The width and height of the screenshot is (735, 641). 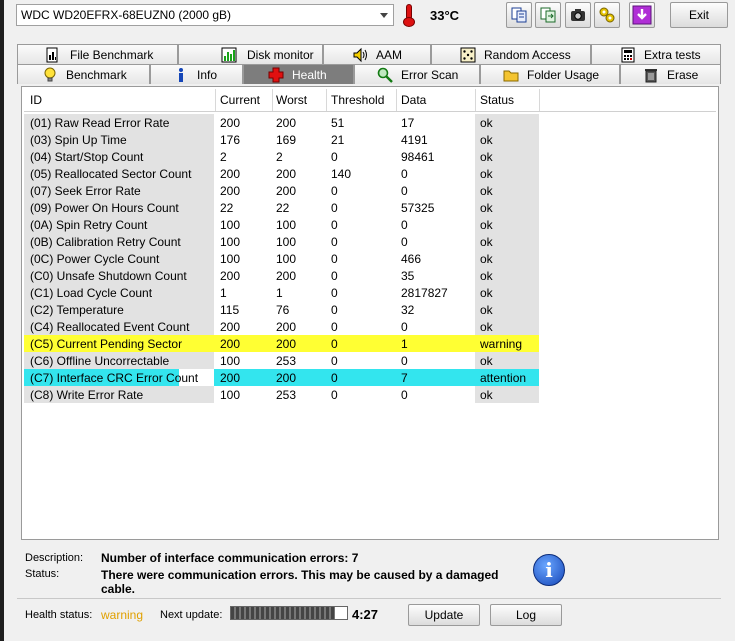 I want to click on copy-icon, so click(x=519, y=15).